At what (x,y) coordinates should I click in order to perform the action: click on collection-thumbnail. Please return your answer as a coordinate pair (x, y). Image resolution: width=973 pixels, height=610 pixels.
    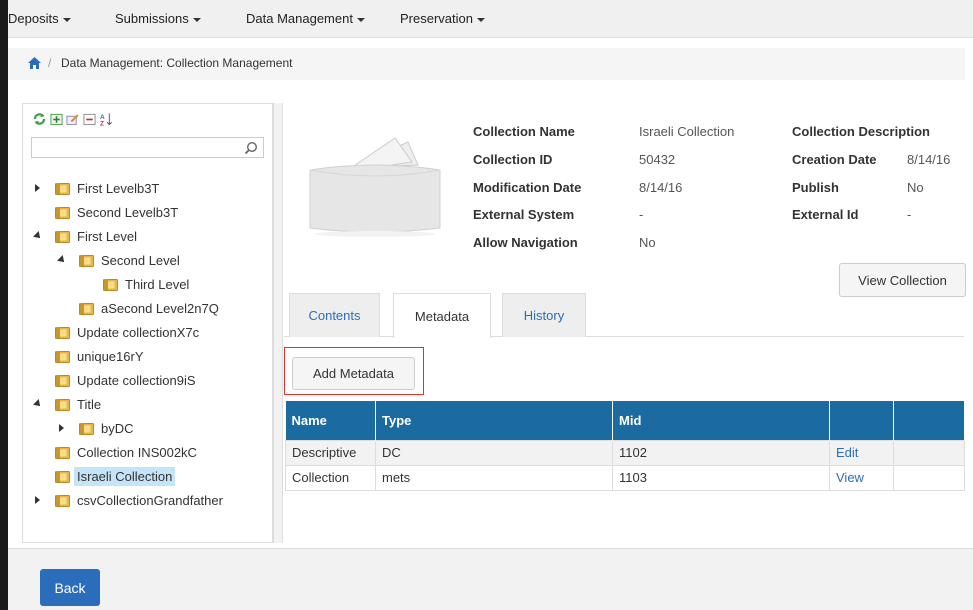
    Looking at the image, I should click on (375, 187).